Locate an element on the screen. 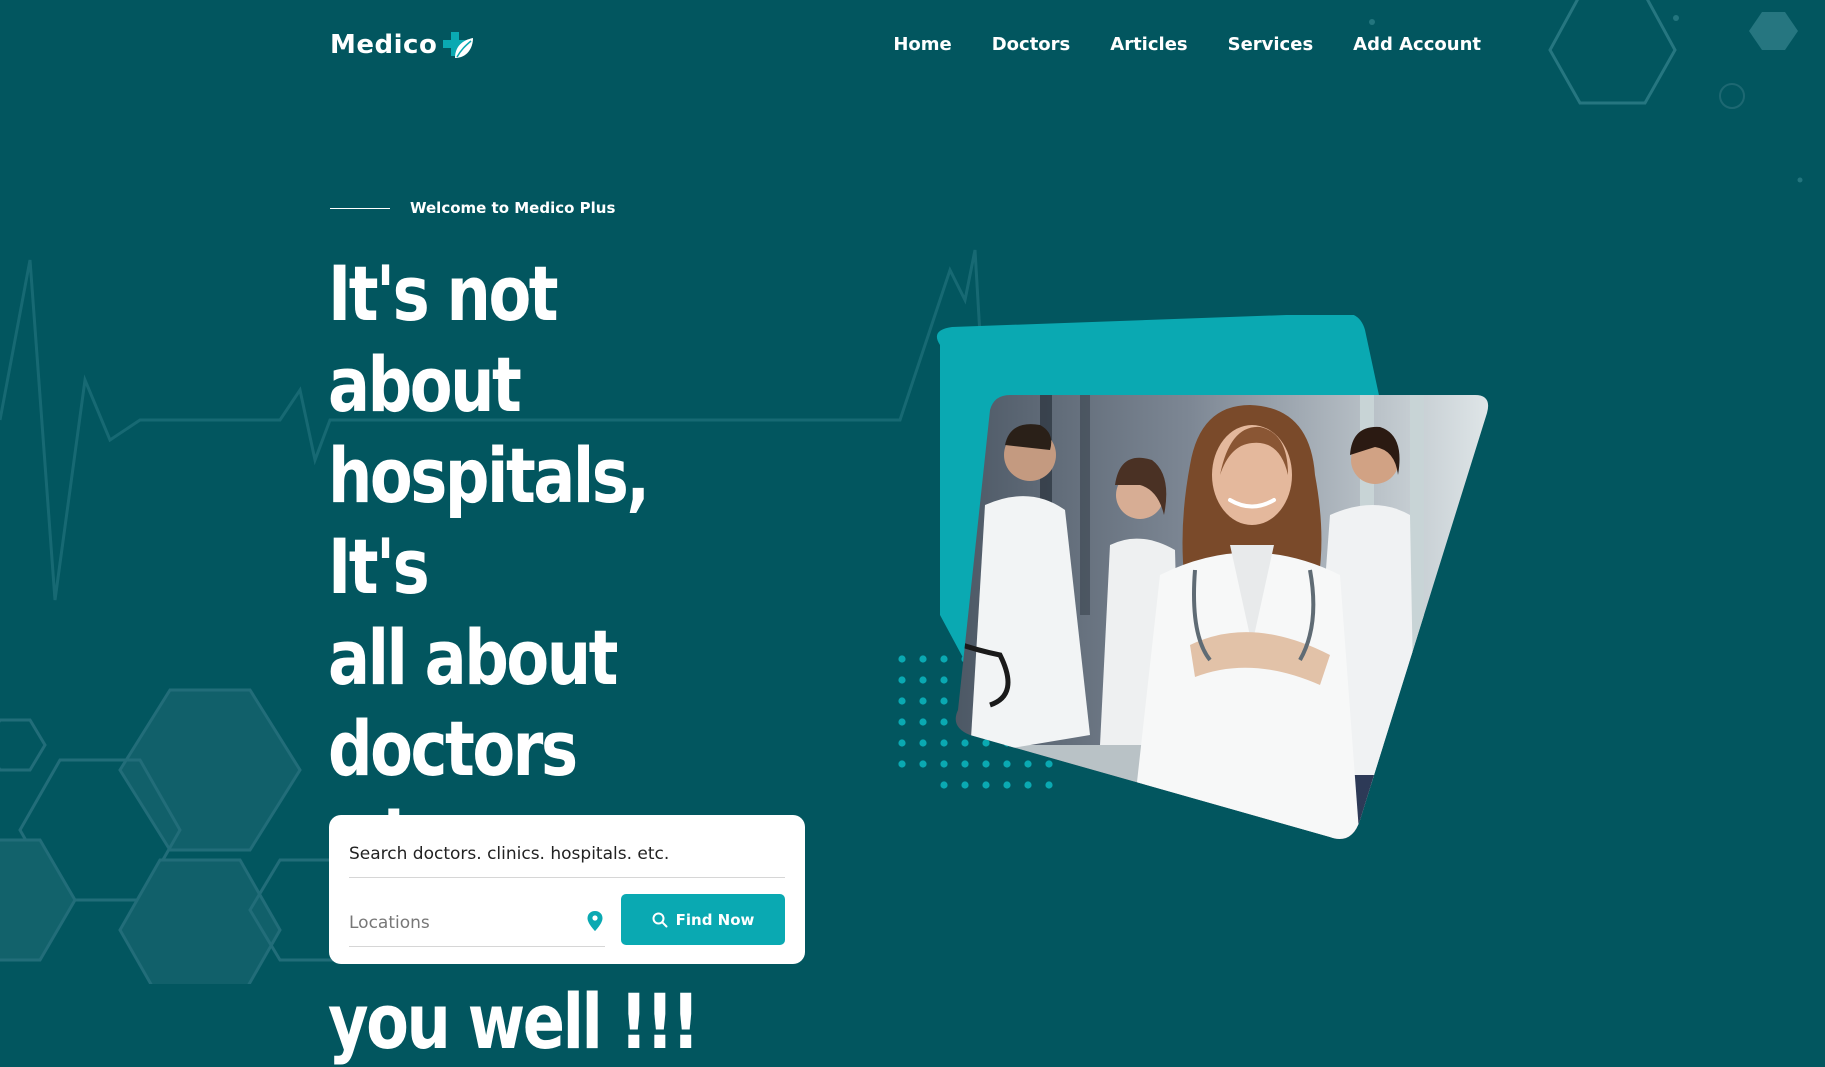  eyebrow: Welcome to Medico Plus is located at coordinates (472, 208).